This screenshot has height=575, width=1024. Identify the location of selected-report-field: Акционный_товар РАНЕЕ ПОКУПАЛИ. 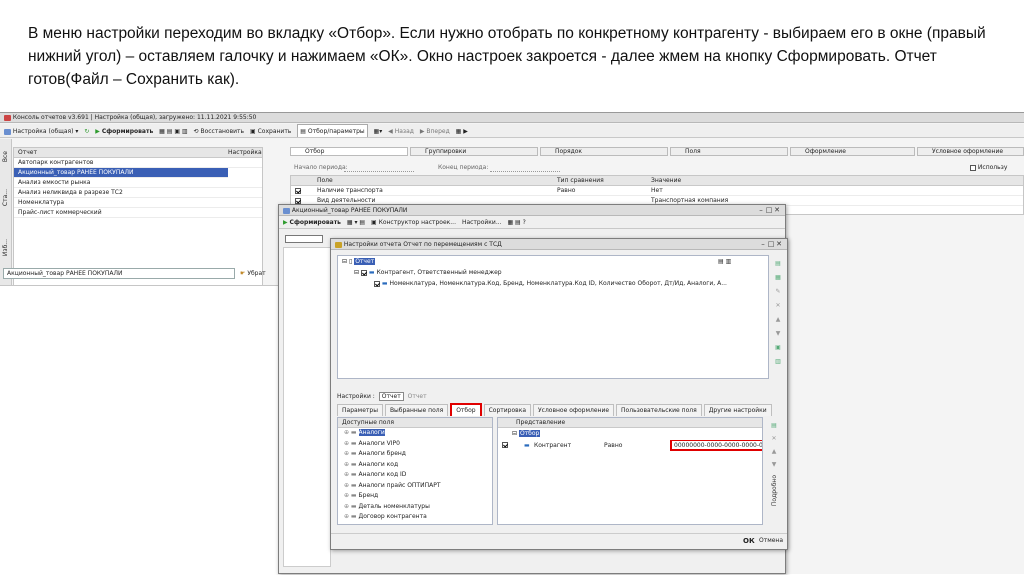
(119, 273).